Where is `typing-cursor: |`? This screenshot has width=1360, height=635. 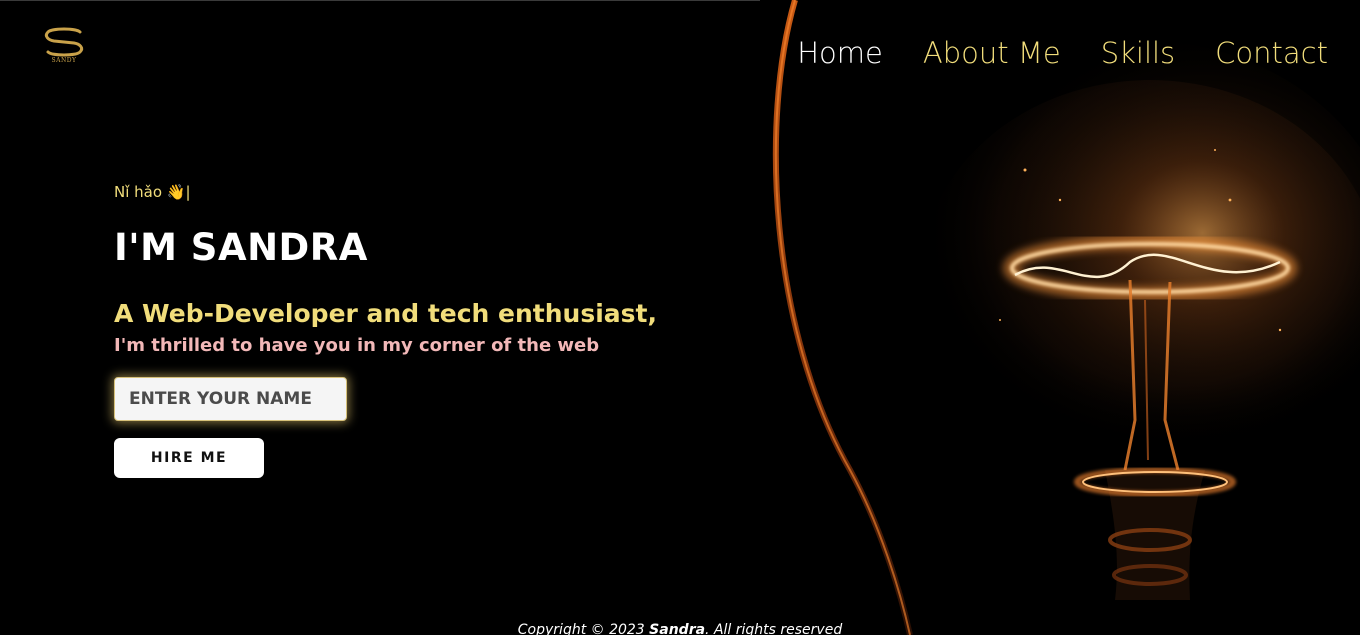 typing-cursor: | is located at coordinates (188, 192).